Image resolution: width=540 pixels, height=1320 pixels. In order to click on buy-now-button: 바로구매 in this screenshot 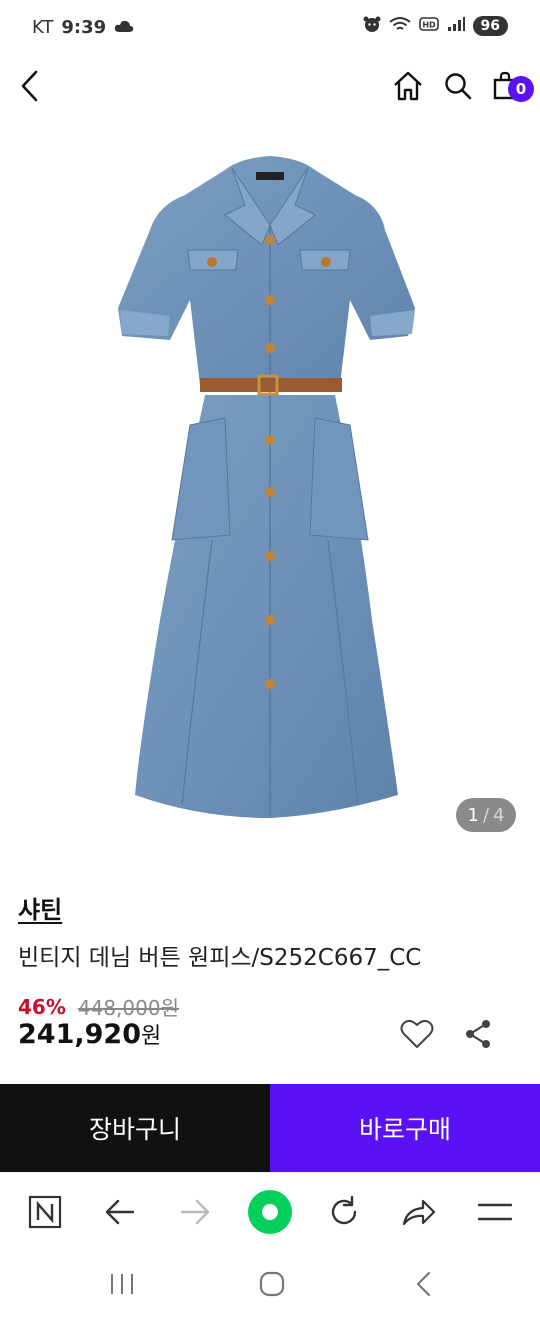, I will do `click(405, 1128)`.